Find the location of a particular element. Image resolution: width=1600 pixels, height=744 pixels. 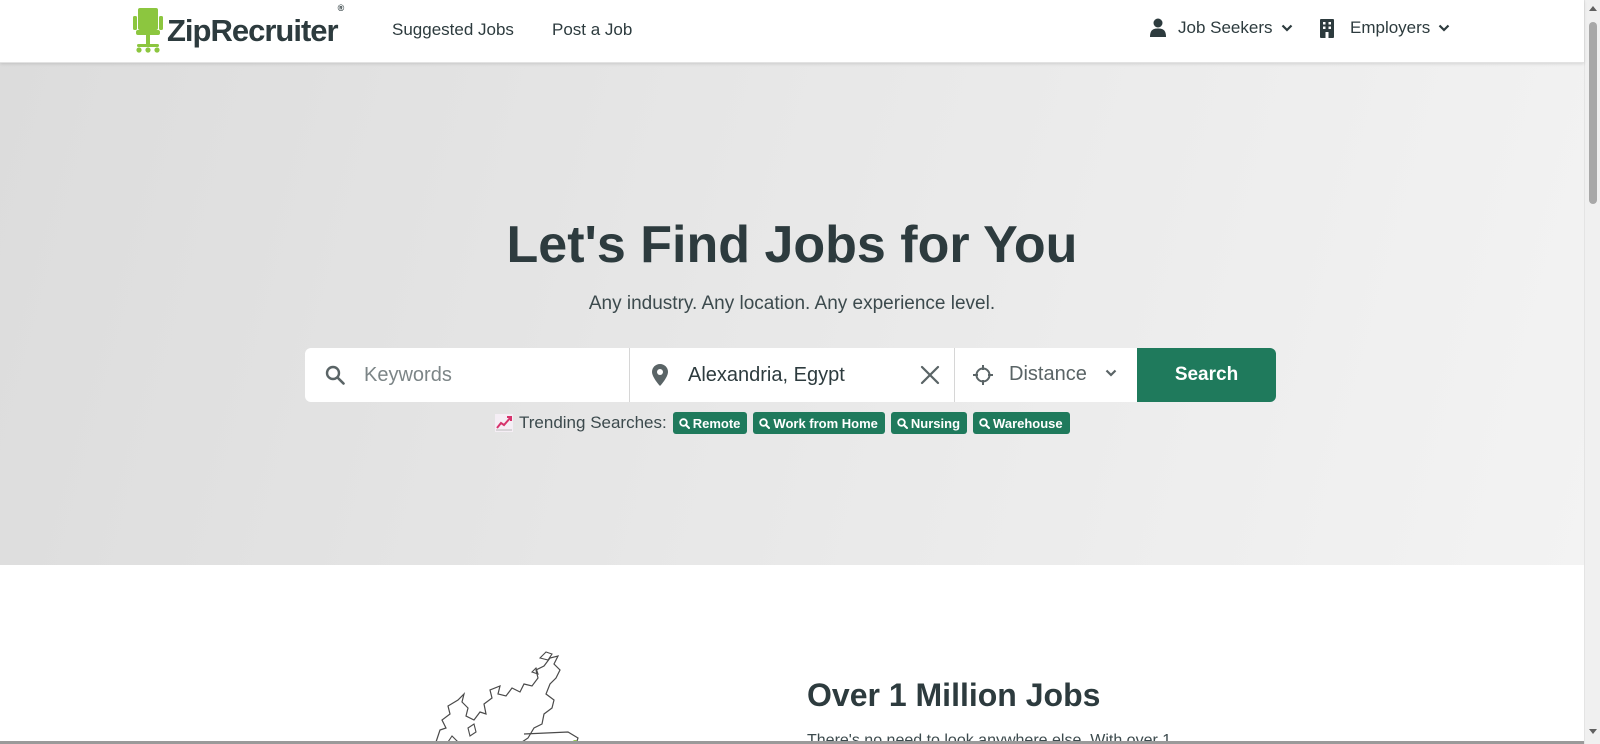

job-search-form: Distance Search is located at coordinates (790, 375).